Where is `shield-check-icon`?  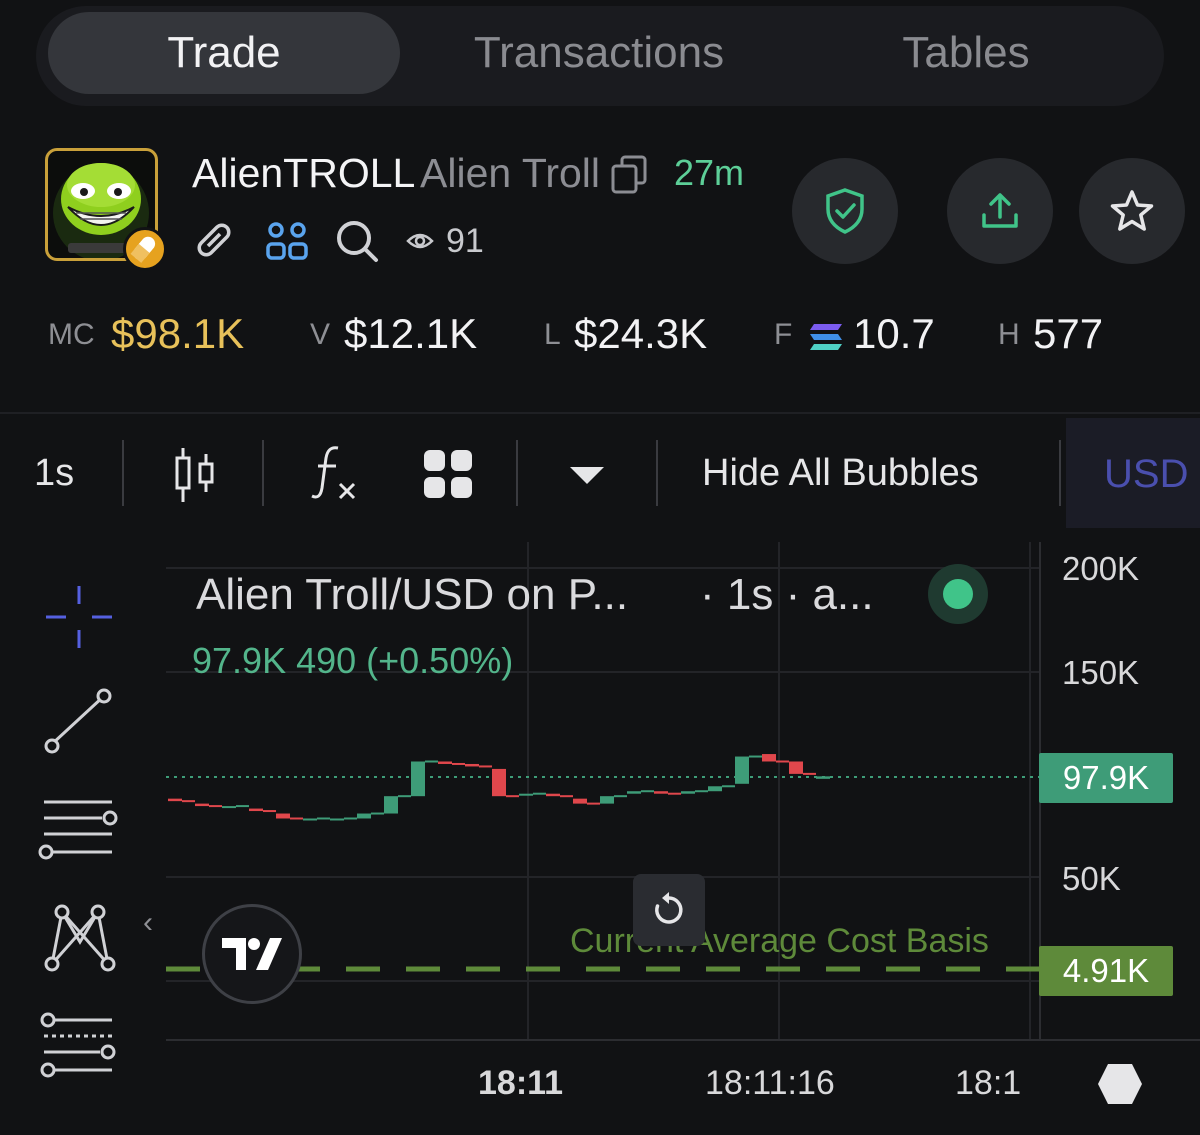
shield-check-icon is located at coordinates (845, 211).